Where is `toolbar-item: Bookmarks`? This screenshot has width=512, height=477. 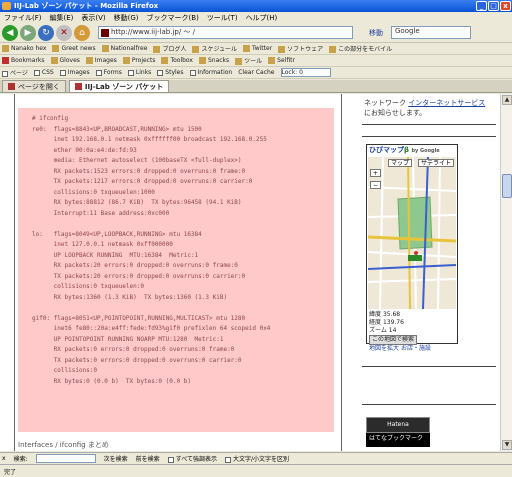
toolbar-item: Bookmarks is located at coordinates (23, 60).